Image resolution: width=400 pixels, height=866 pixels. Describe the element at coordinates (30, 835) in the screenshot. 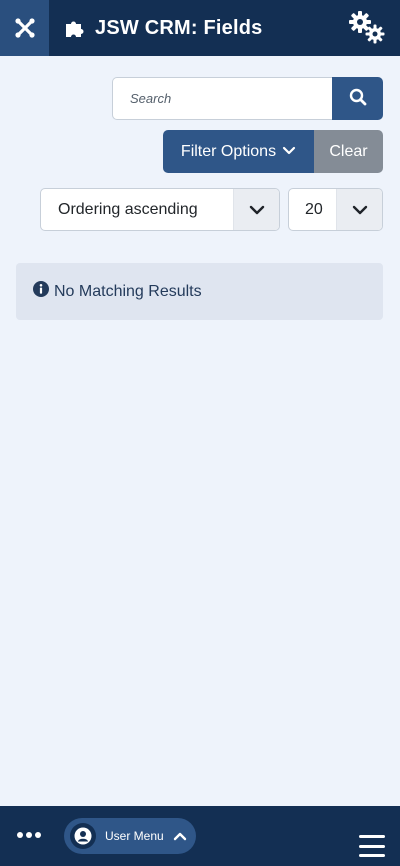

I see `ellipsis-icon` at that location.